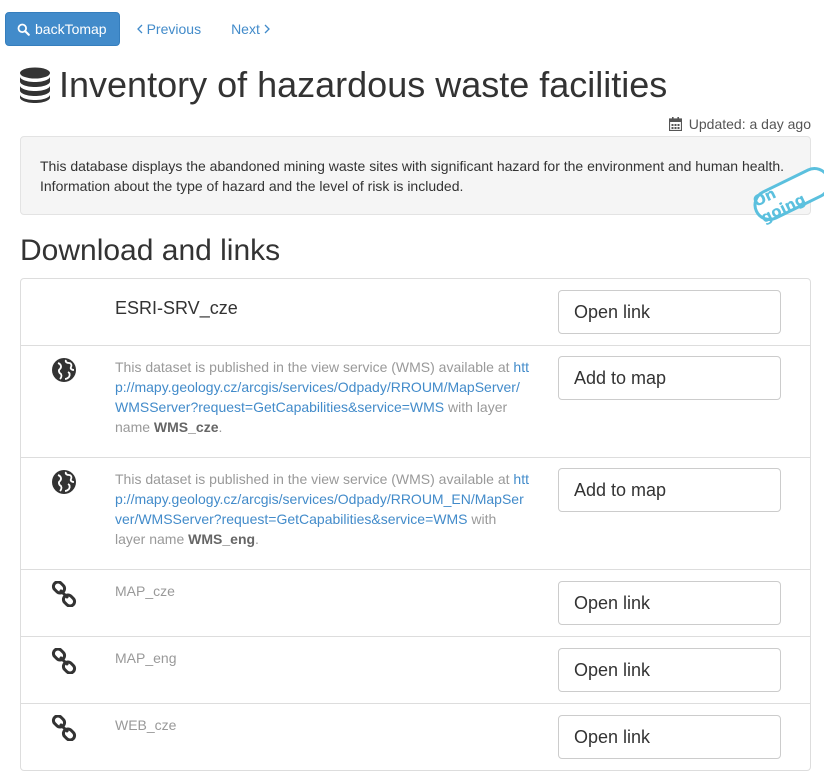  Describe the element at coordinates (415, 737) in the screenshot. I see `list-item: WEB_cze Open link` at that location.